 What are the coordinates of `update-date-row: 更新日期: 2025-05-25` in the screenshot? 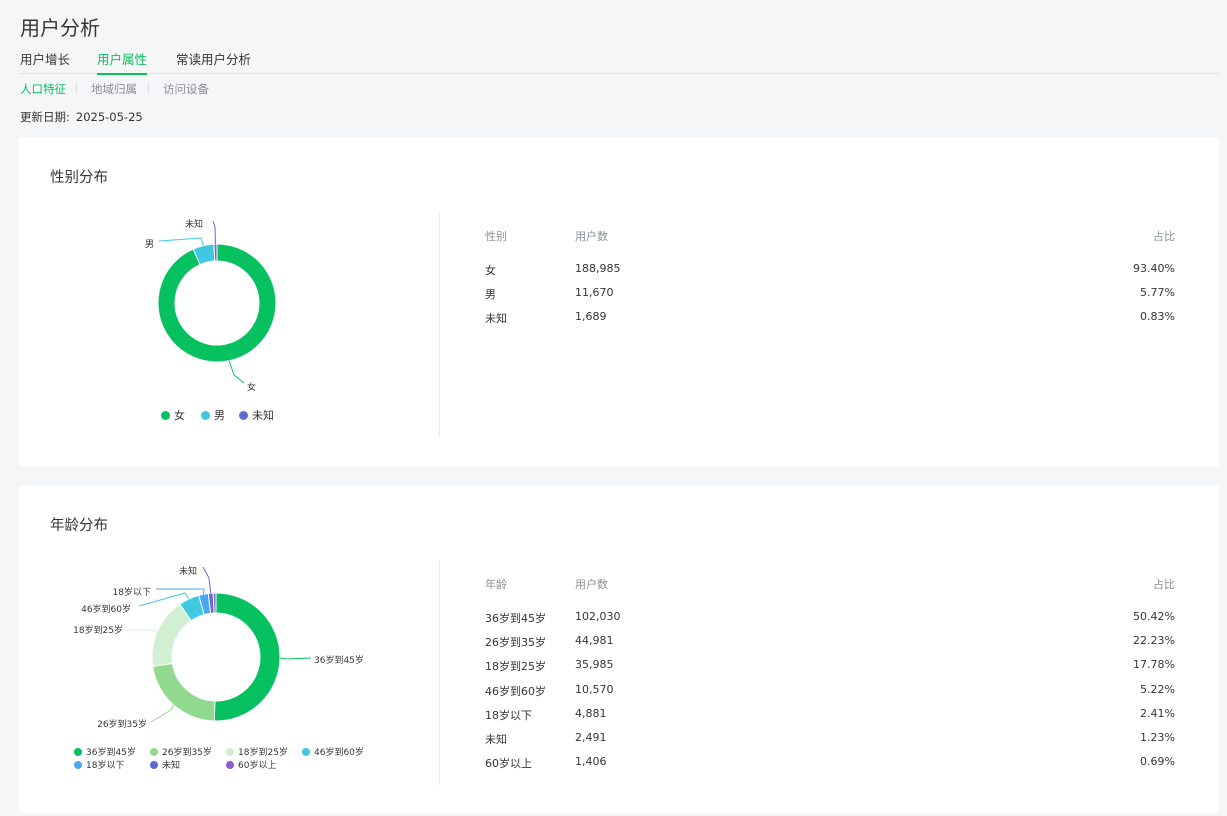 It's located at (84, 117).